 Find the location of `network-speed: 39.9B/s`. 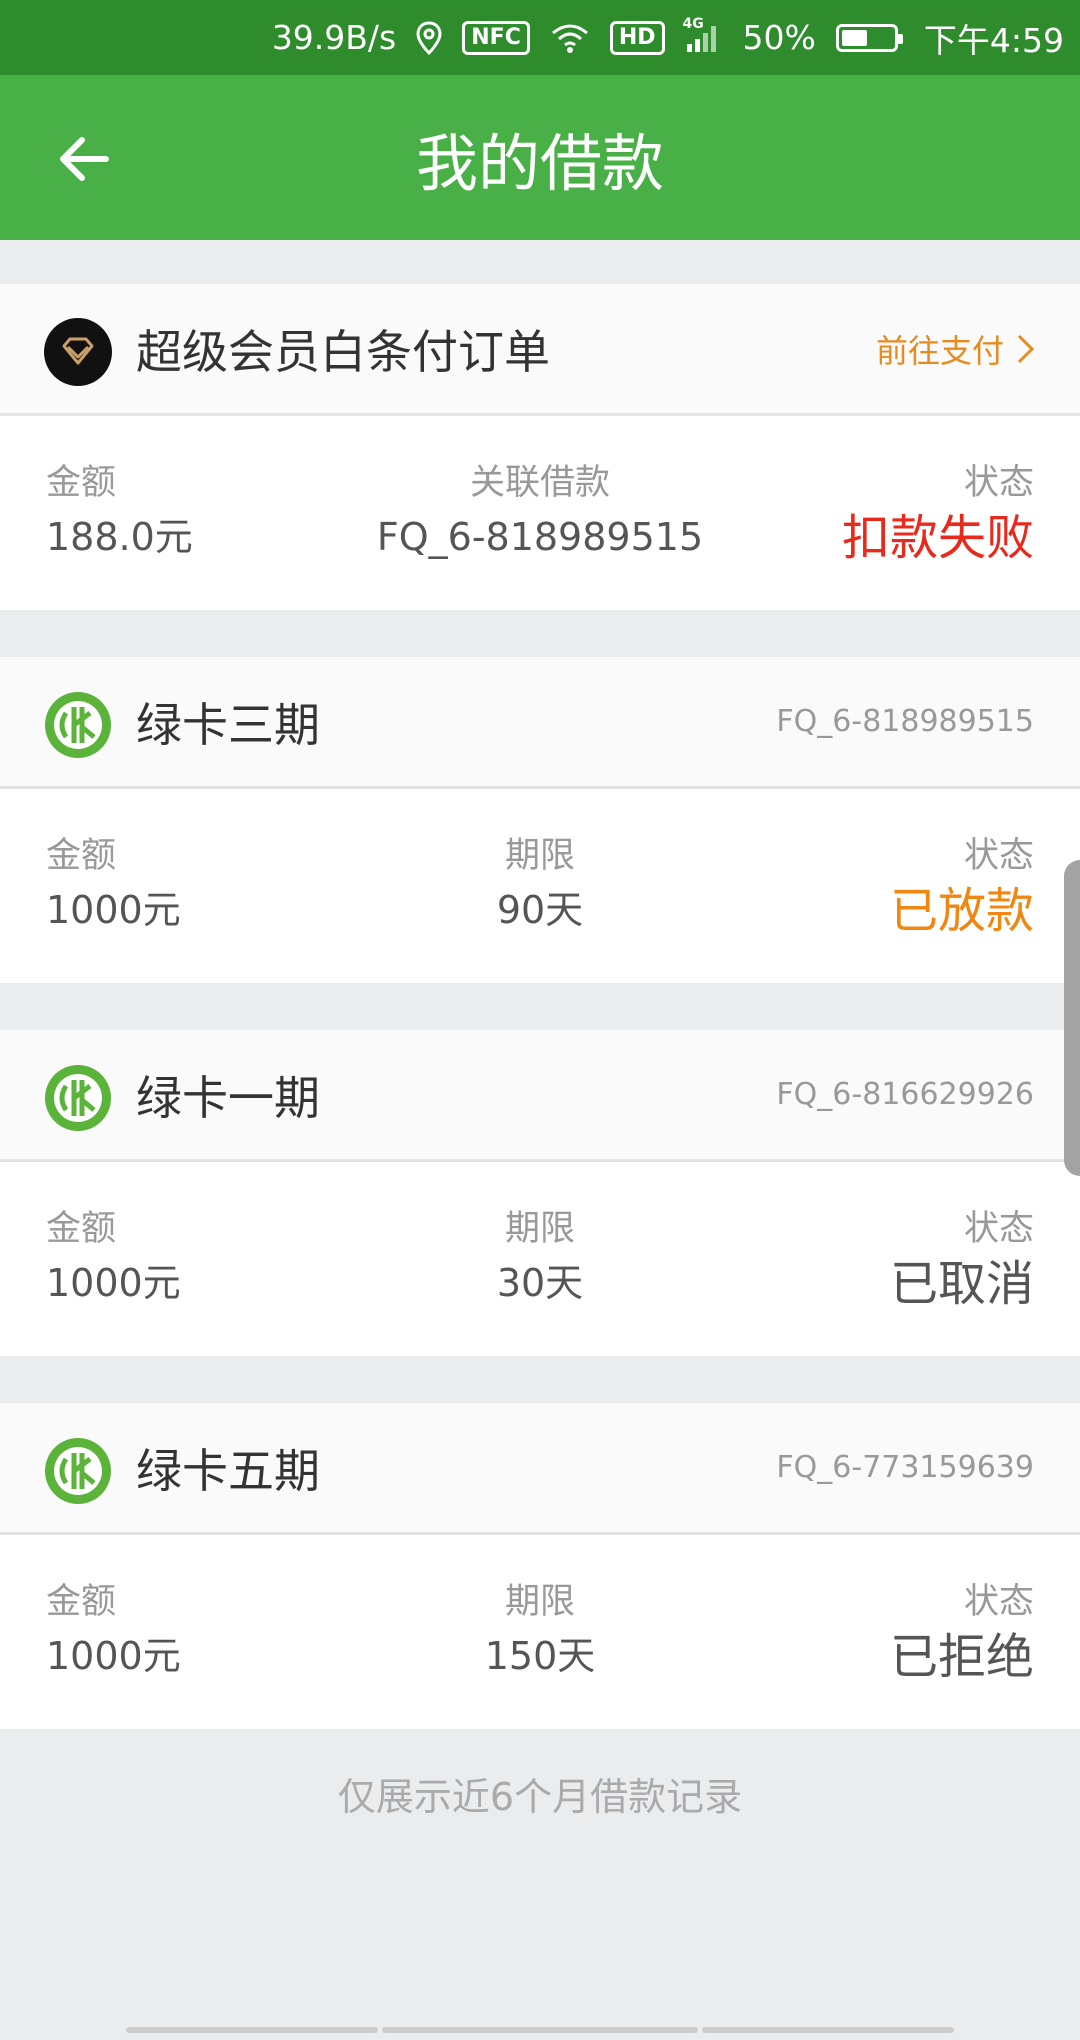

network-speed: 39.9B/s is located at coordinates (334, 37).